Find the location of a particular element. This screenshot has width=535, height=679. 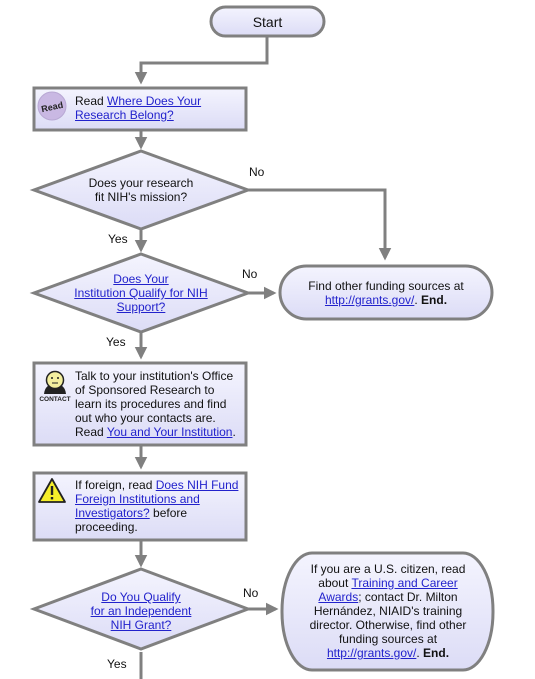

contact-icon-text: CONTACT is located at coordinates (54, 399).